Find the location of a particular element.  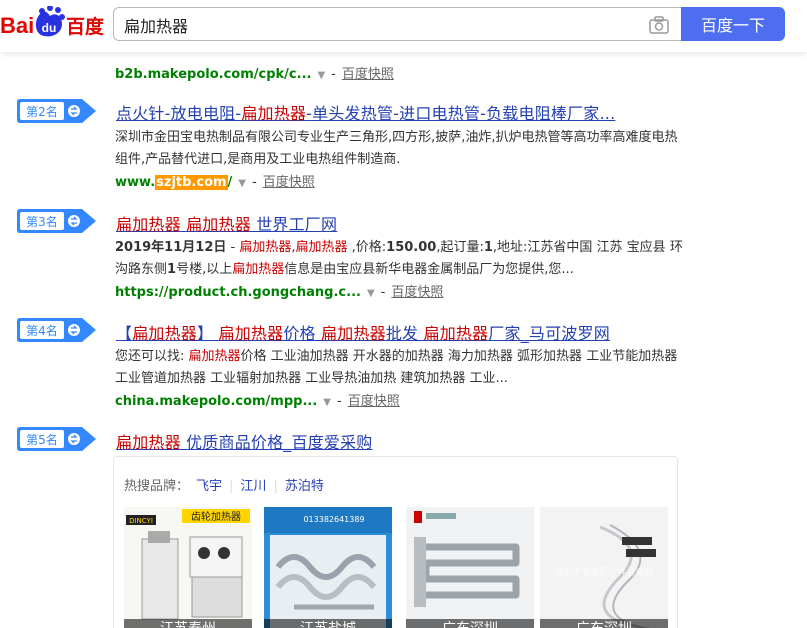

result-url: b2b.makepolo.com/cpk/c... ▼ - 百度快照 is located at coordinates (254, 72).